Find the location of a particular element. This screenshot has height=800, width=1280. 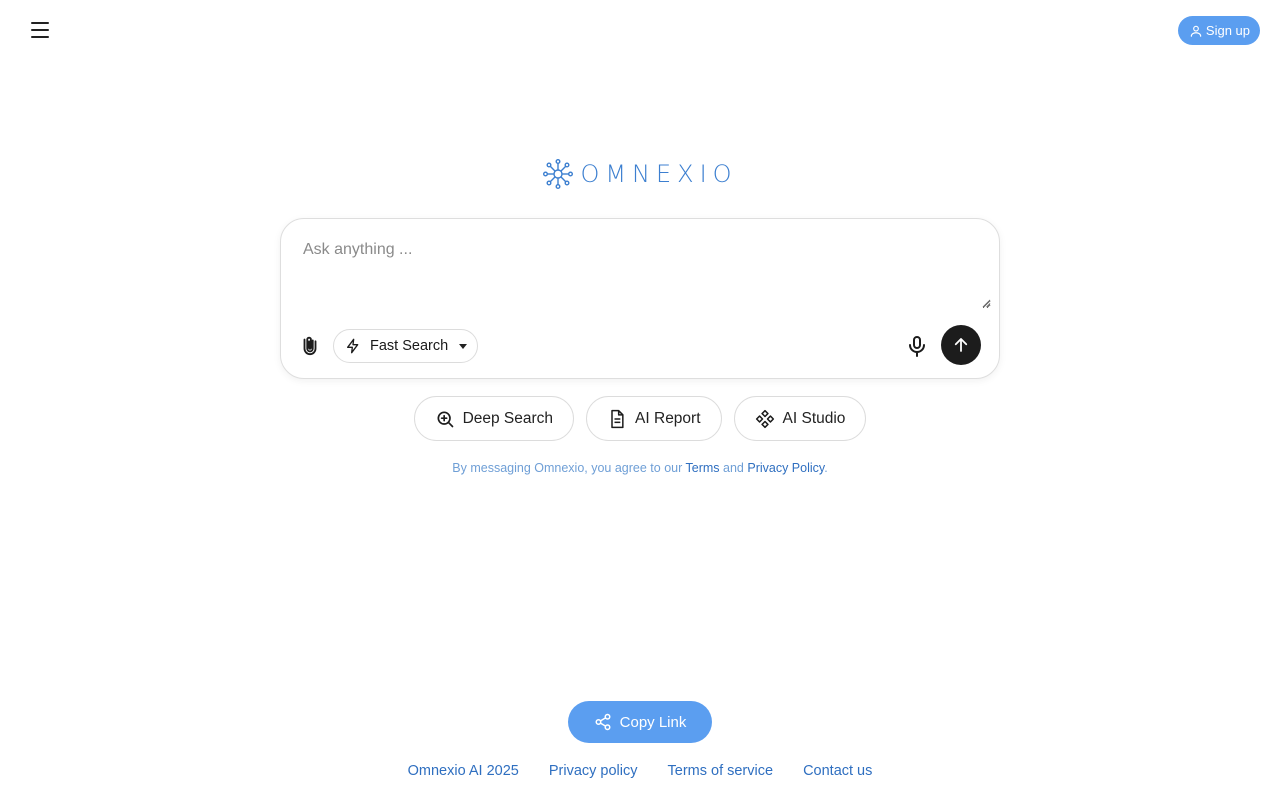

footer-contact-link: Contact us is located at coordinates (837, 771).